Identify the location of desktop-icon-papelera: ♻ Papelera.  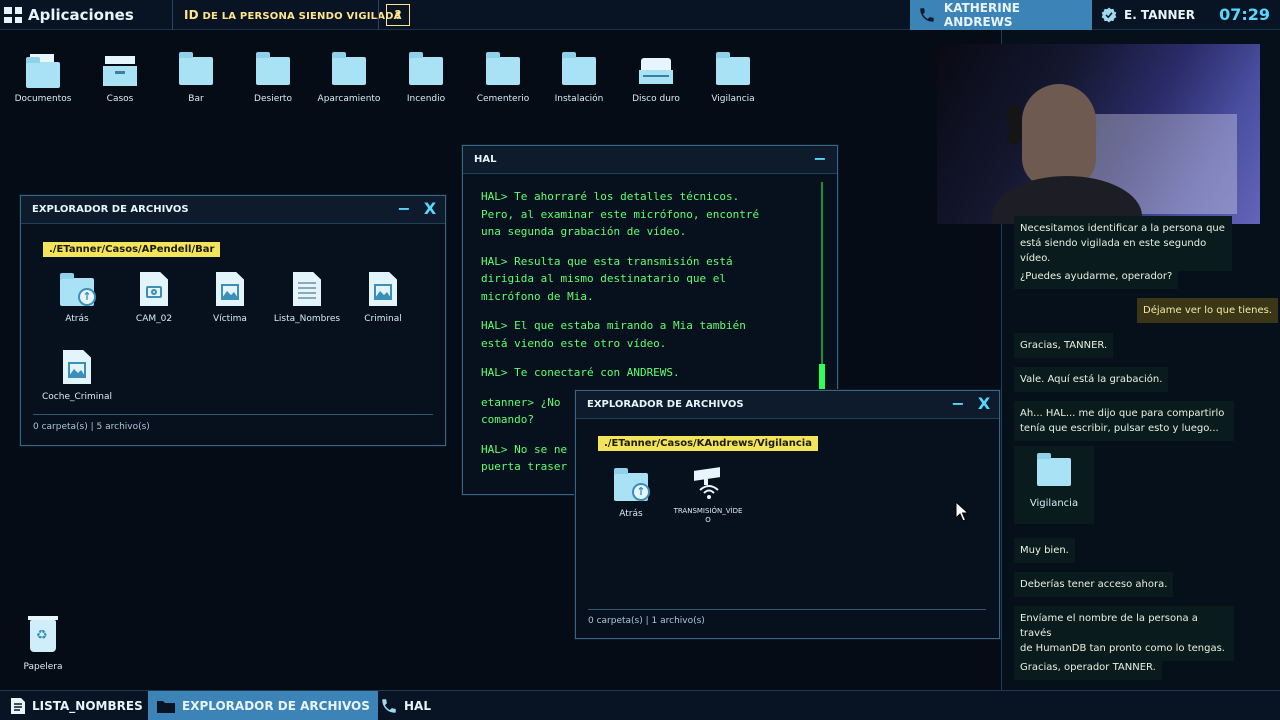
(43, 644).